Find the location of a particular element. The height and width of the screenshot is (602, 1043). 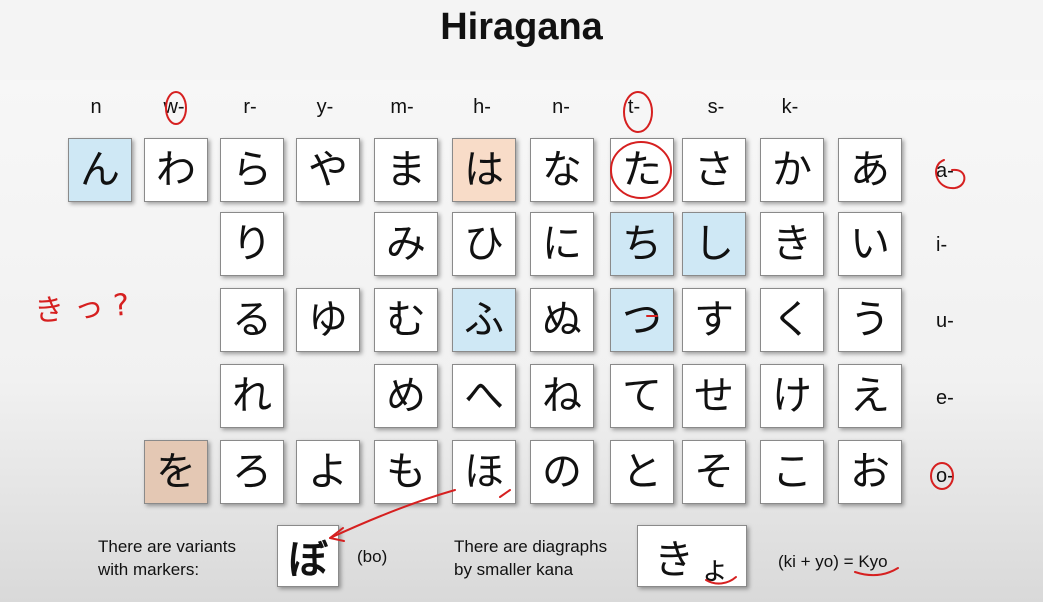

row-label-a: a- is located at coordinates (945, 171).